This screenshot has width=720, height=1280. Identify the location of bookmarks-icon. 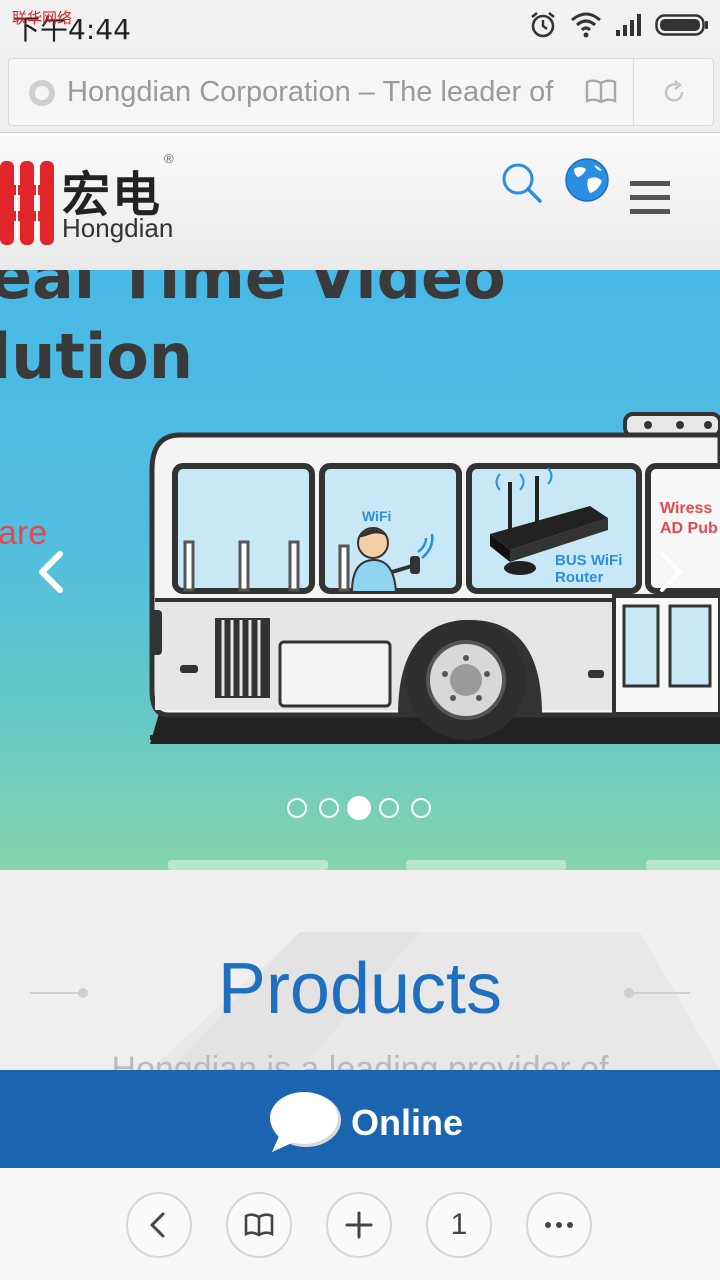
(259, 1225).